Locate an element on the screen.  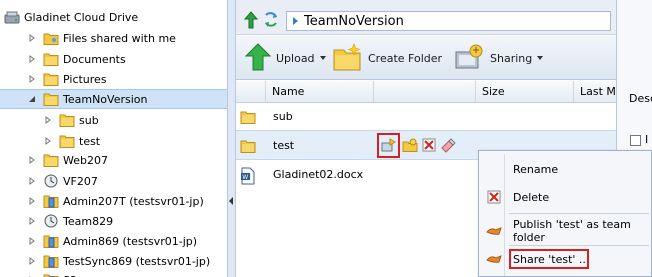
upload-arrow-icon is located at coordinates (258, 58).